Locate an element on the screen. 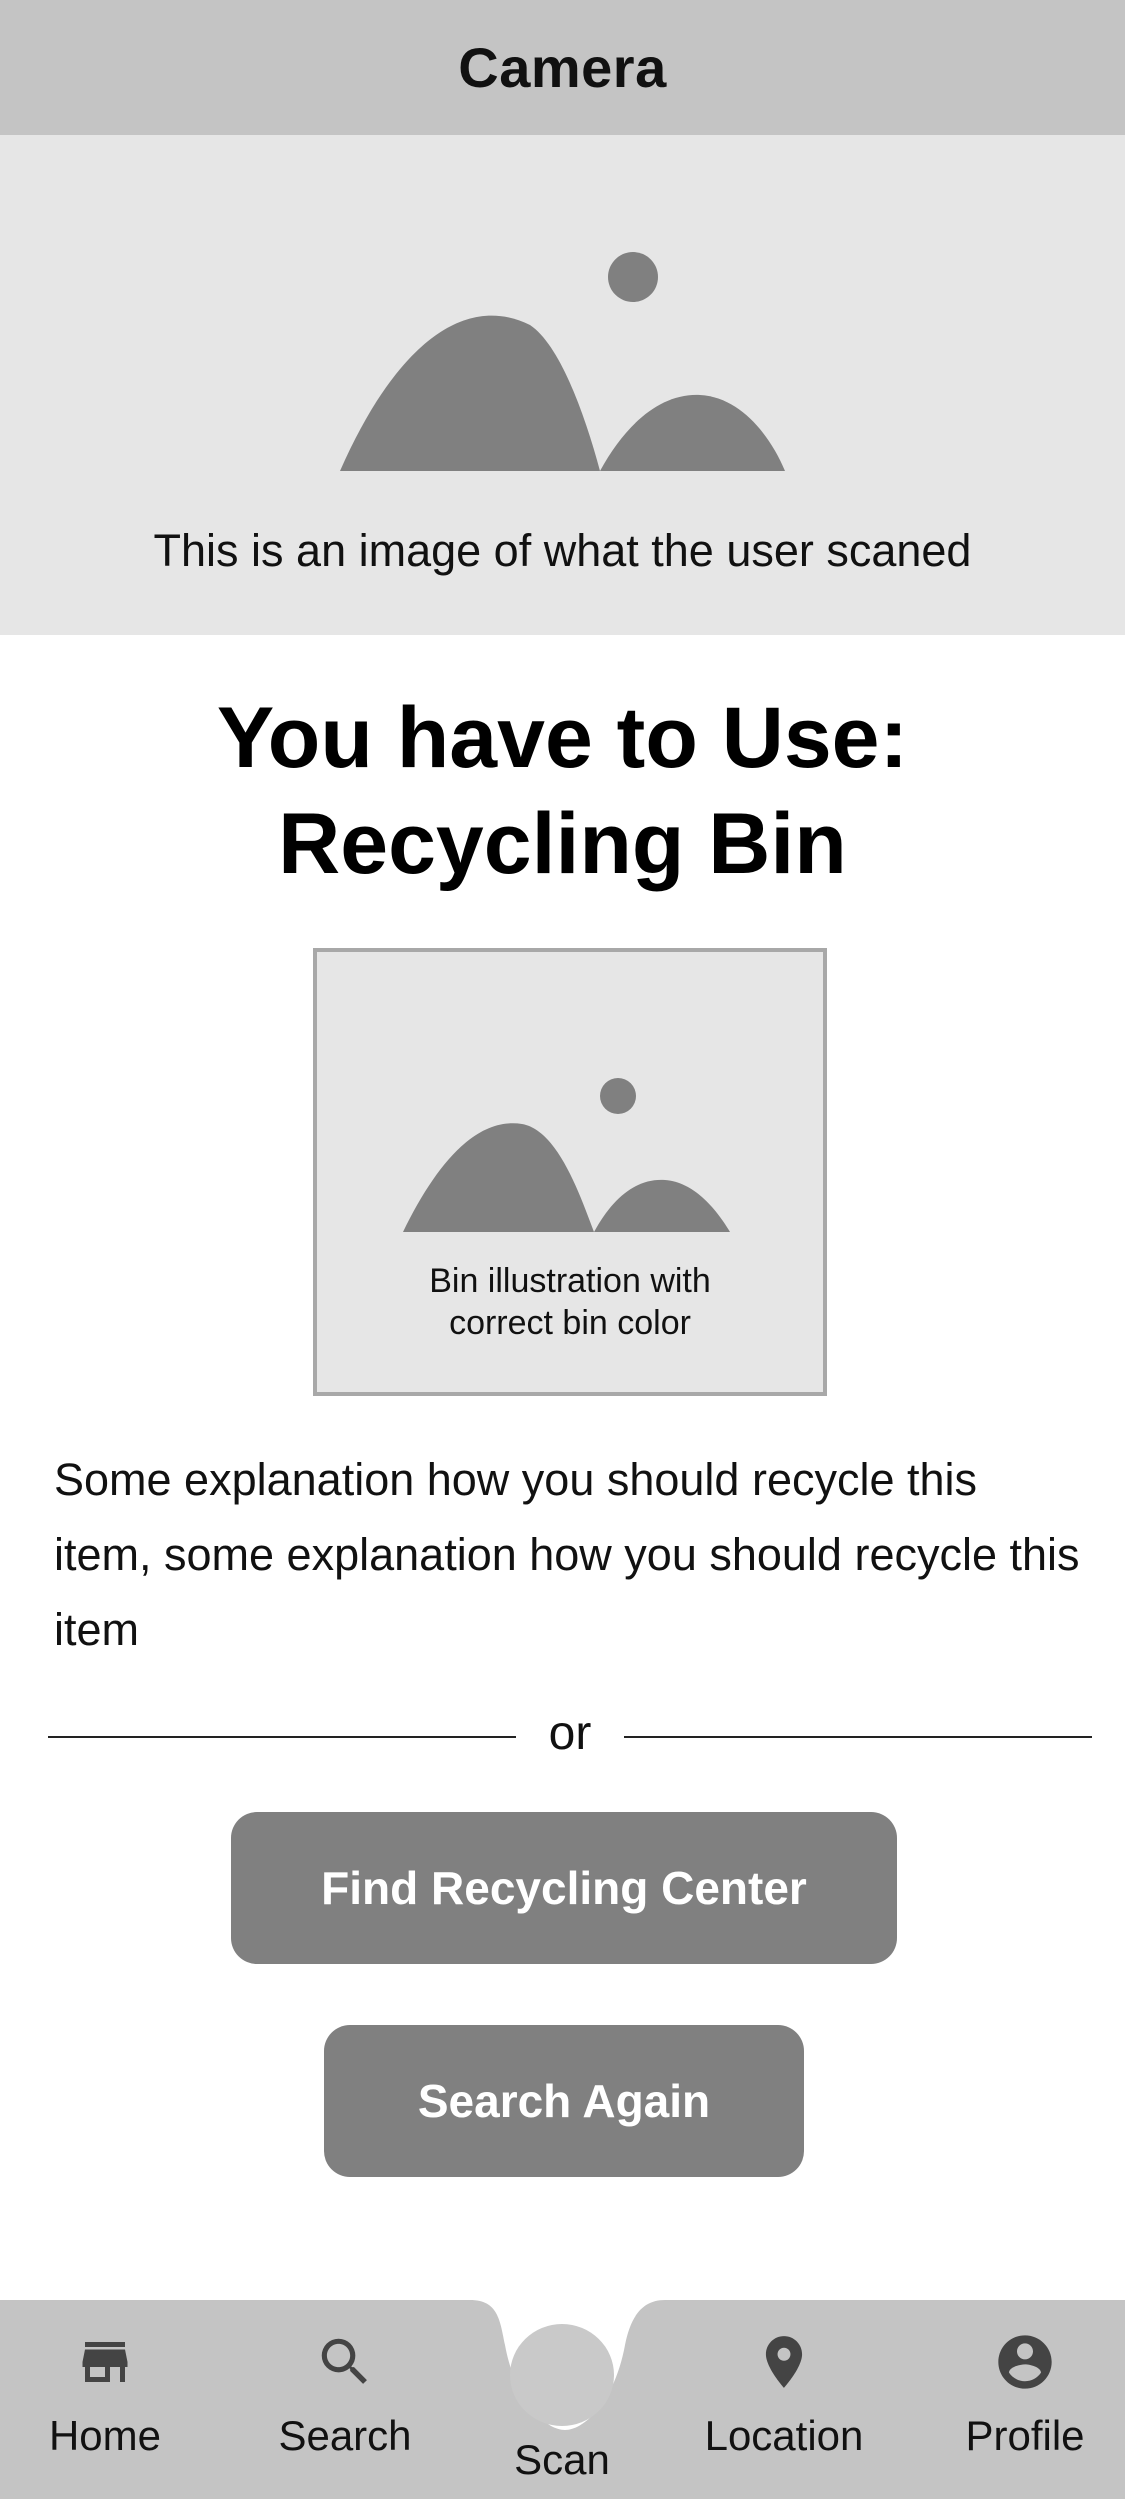  nav-label-scan: Scan is located at coordinates (562, 2459).